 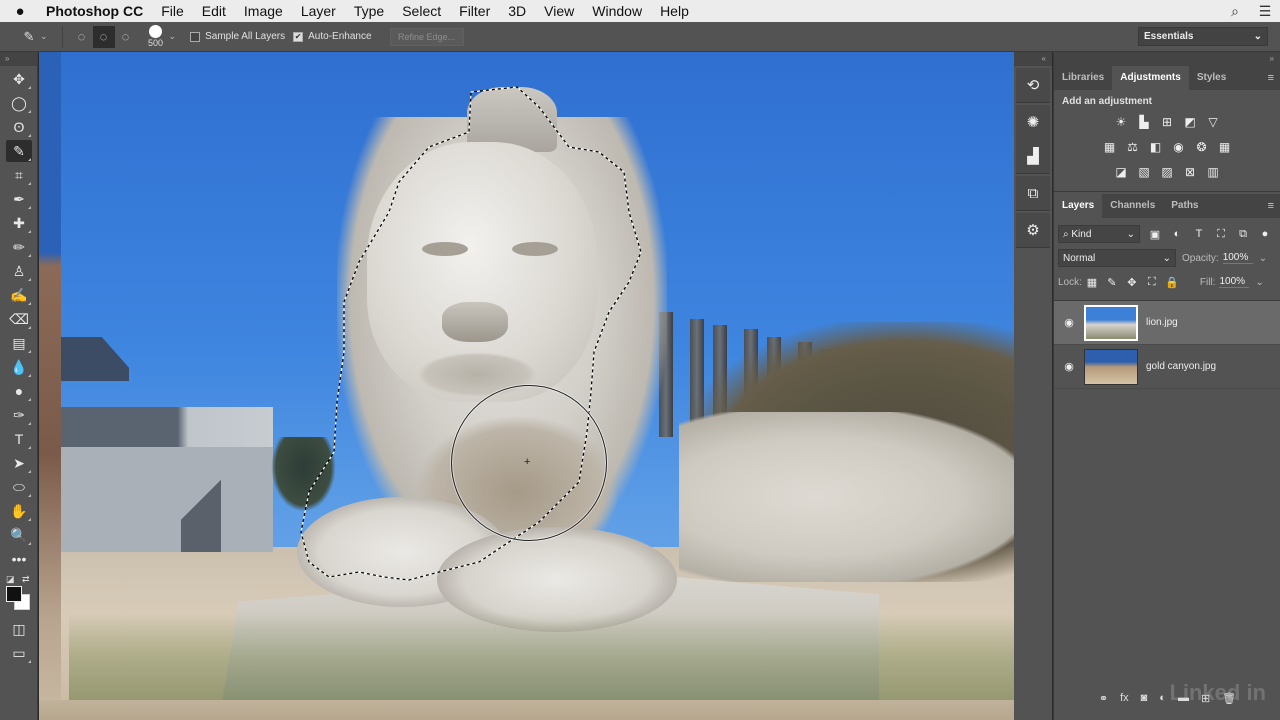 I want to click on filter-adjustment-icon: ◐, so click(x=1177, y=234).